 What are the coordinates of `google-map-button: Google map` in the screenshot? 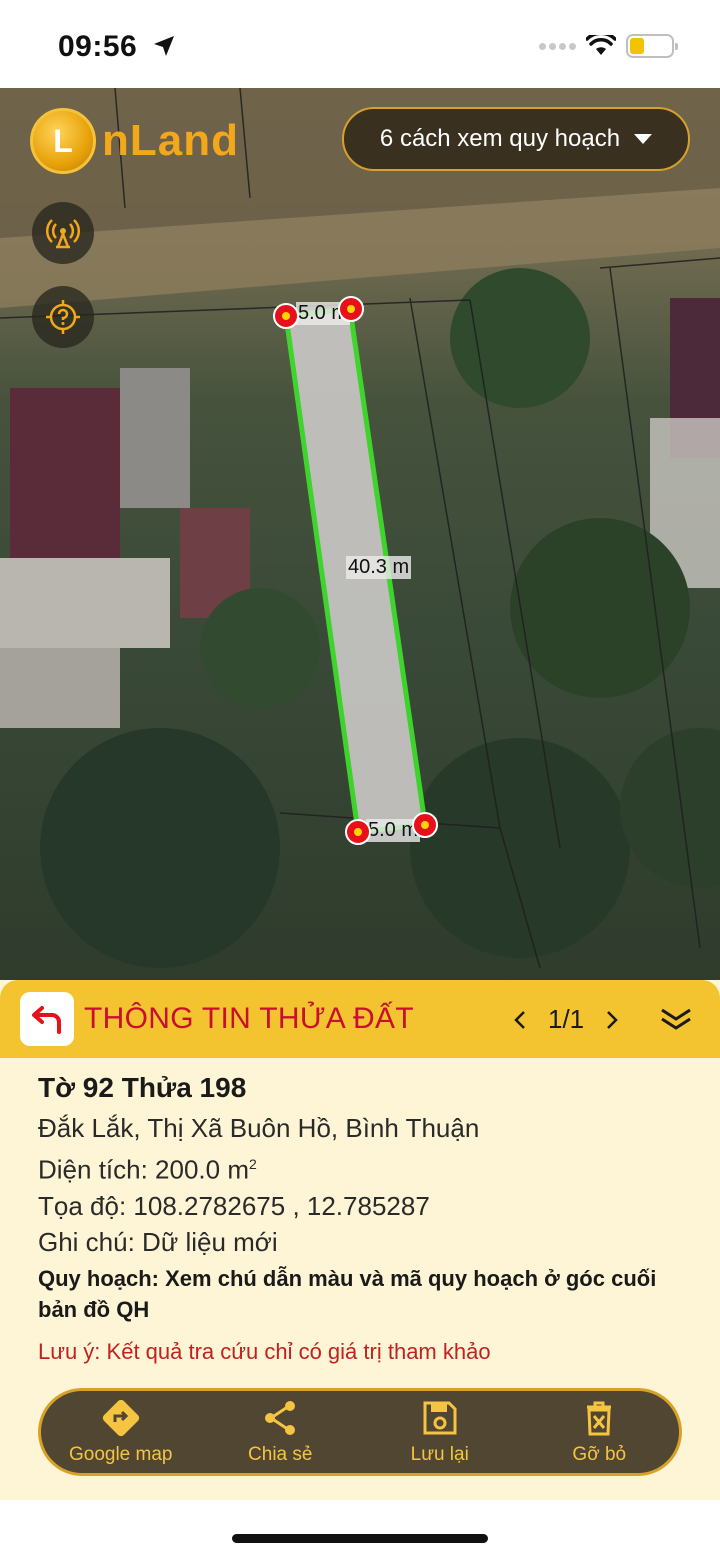 It's located at (121, 1432).